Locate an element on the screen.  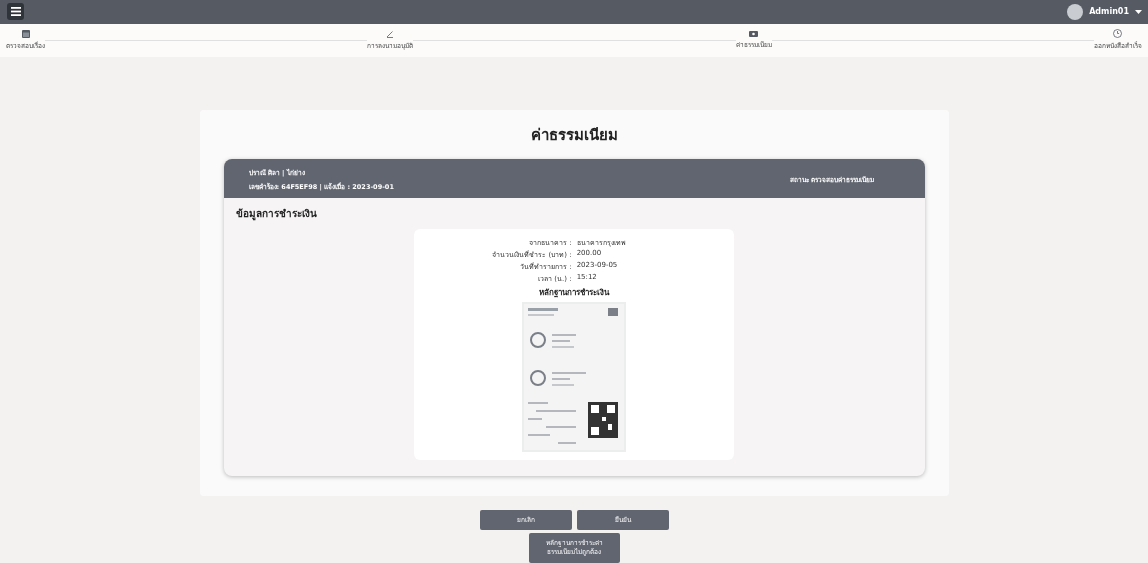
caret-icon is located at coordinates (1138, 11).